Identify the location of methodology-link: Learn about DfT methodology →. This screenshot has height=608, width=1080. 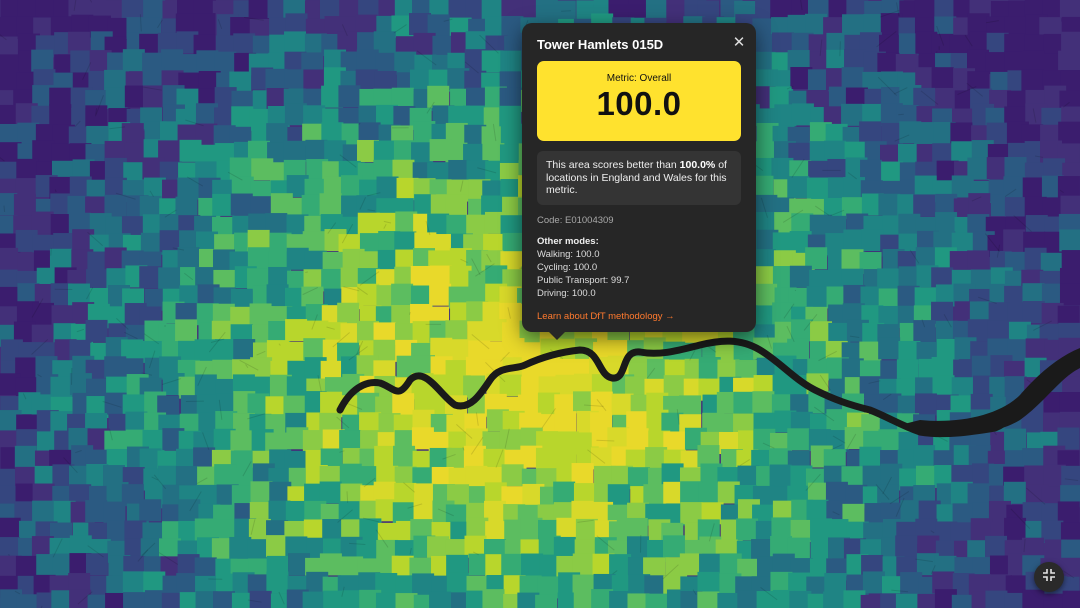
(639, 317).